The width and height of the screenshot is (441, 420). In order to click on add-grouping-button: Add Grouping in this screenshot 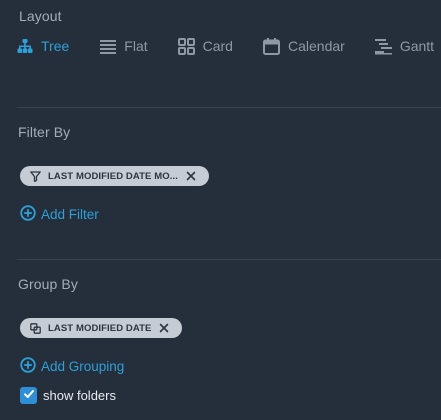, I will do `click(72, 366)`.